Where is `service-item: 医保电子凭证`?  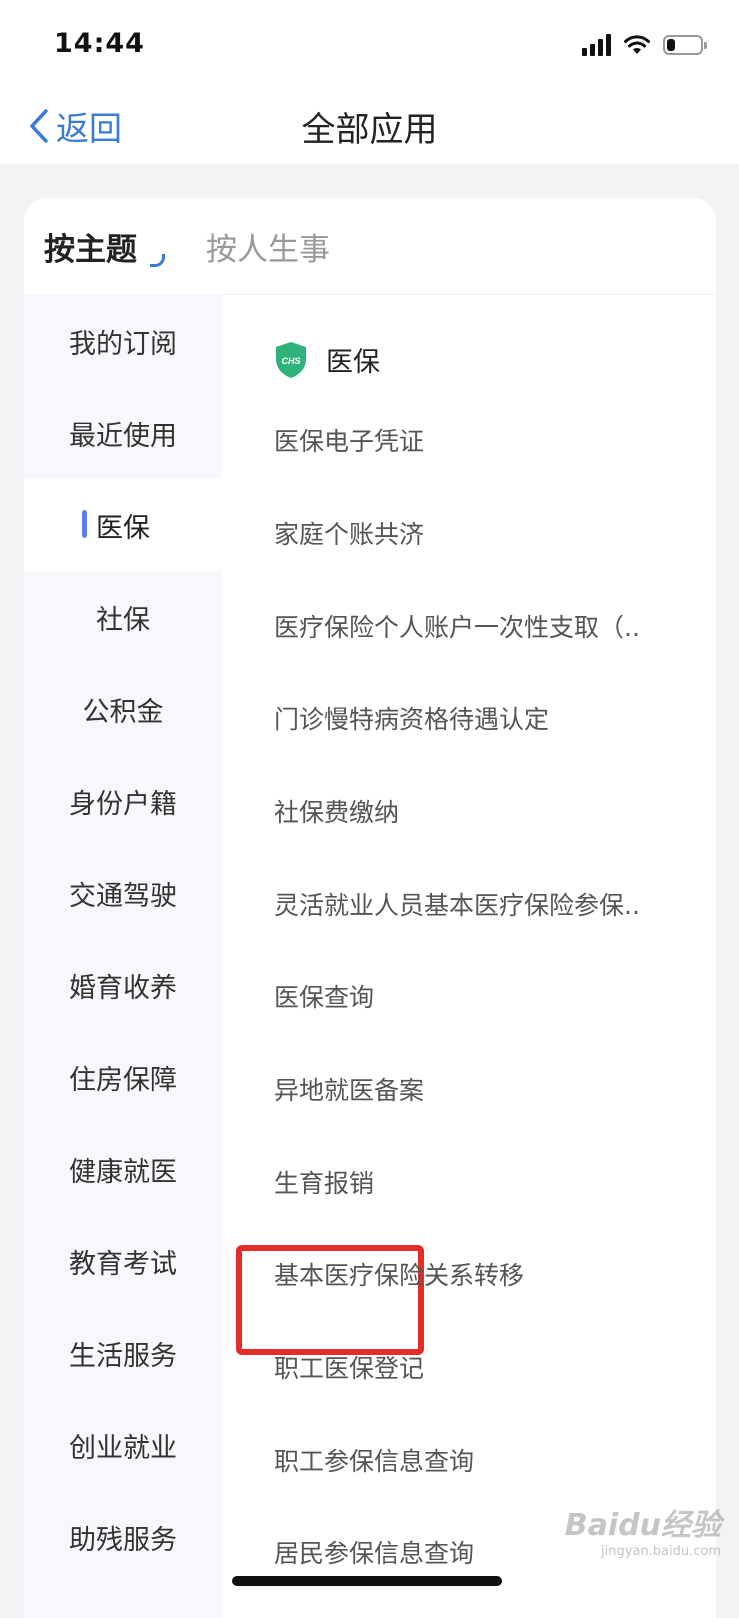
service-item: 医保电子凭证 is located at coordinates (349, 440).